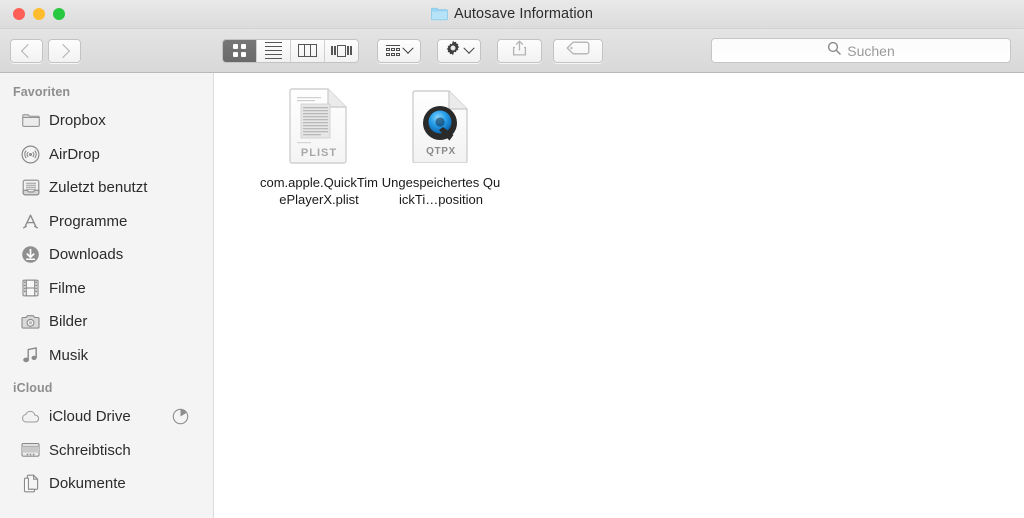  Describe the element at coordinates (59, 14) in the screenshot. I see `maximize-button` at that location.